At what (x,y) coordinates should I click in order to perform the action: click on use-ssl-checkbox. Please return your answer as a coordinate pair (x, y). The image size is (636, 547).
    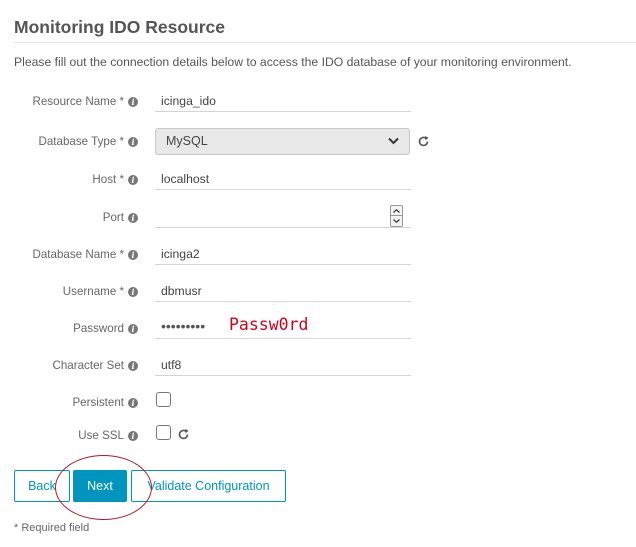
    Looking at the image, I should click on (163, 432).